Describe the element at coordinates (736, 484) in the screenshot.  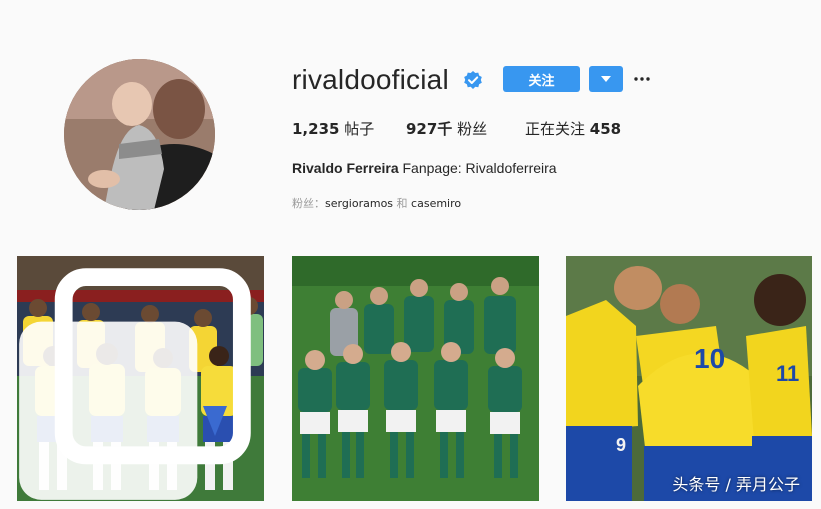
I see `watermark-text: 头条号 / 弄月公子` at that location.